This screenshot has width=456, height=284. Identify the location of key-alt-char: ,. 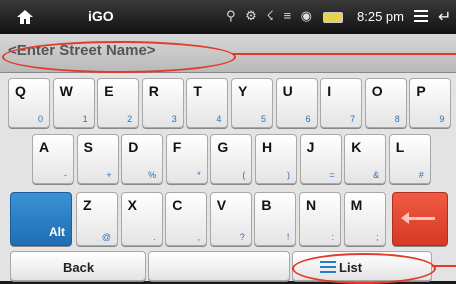
(199, 237).